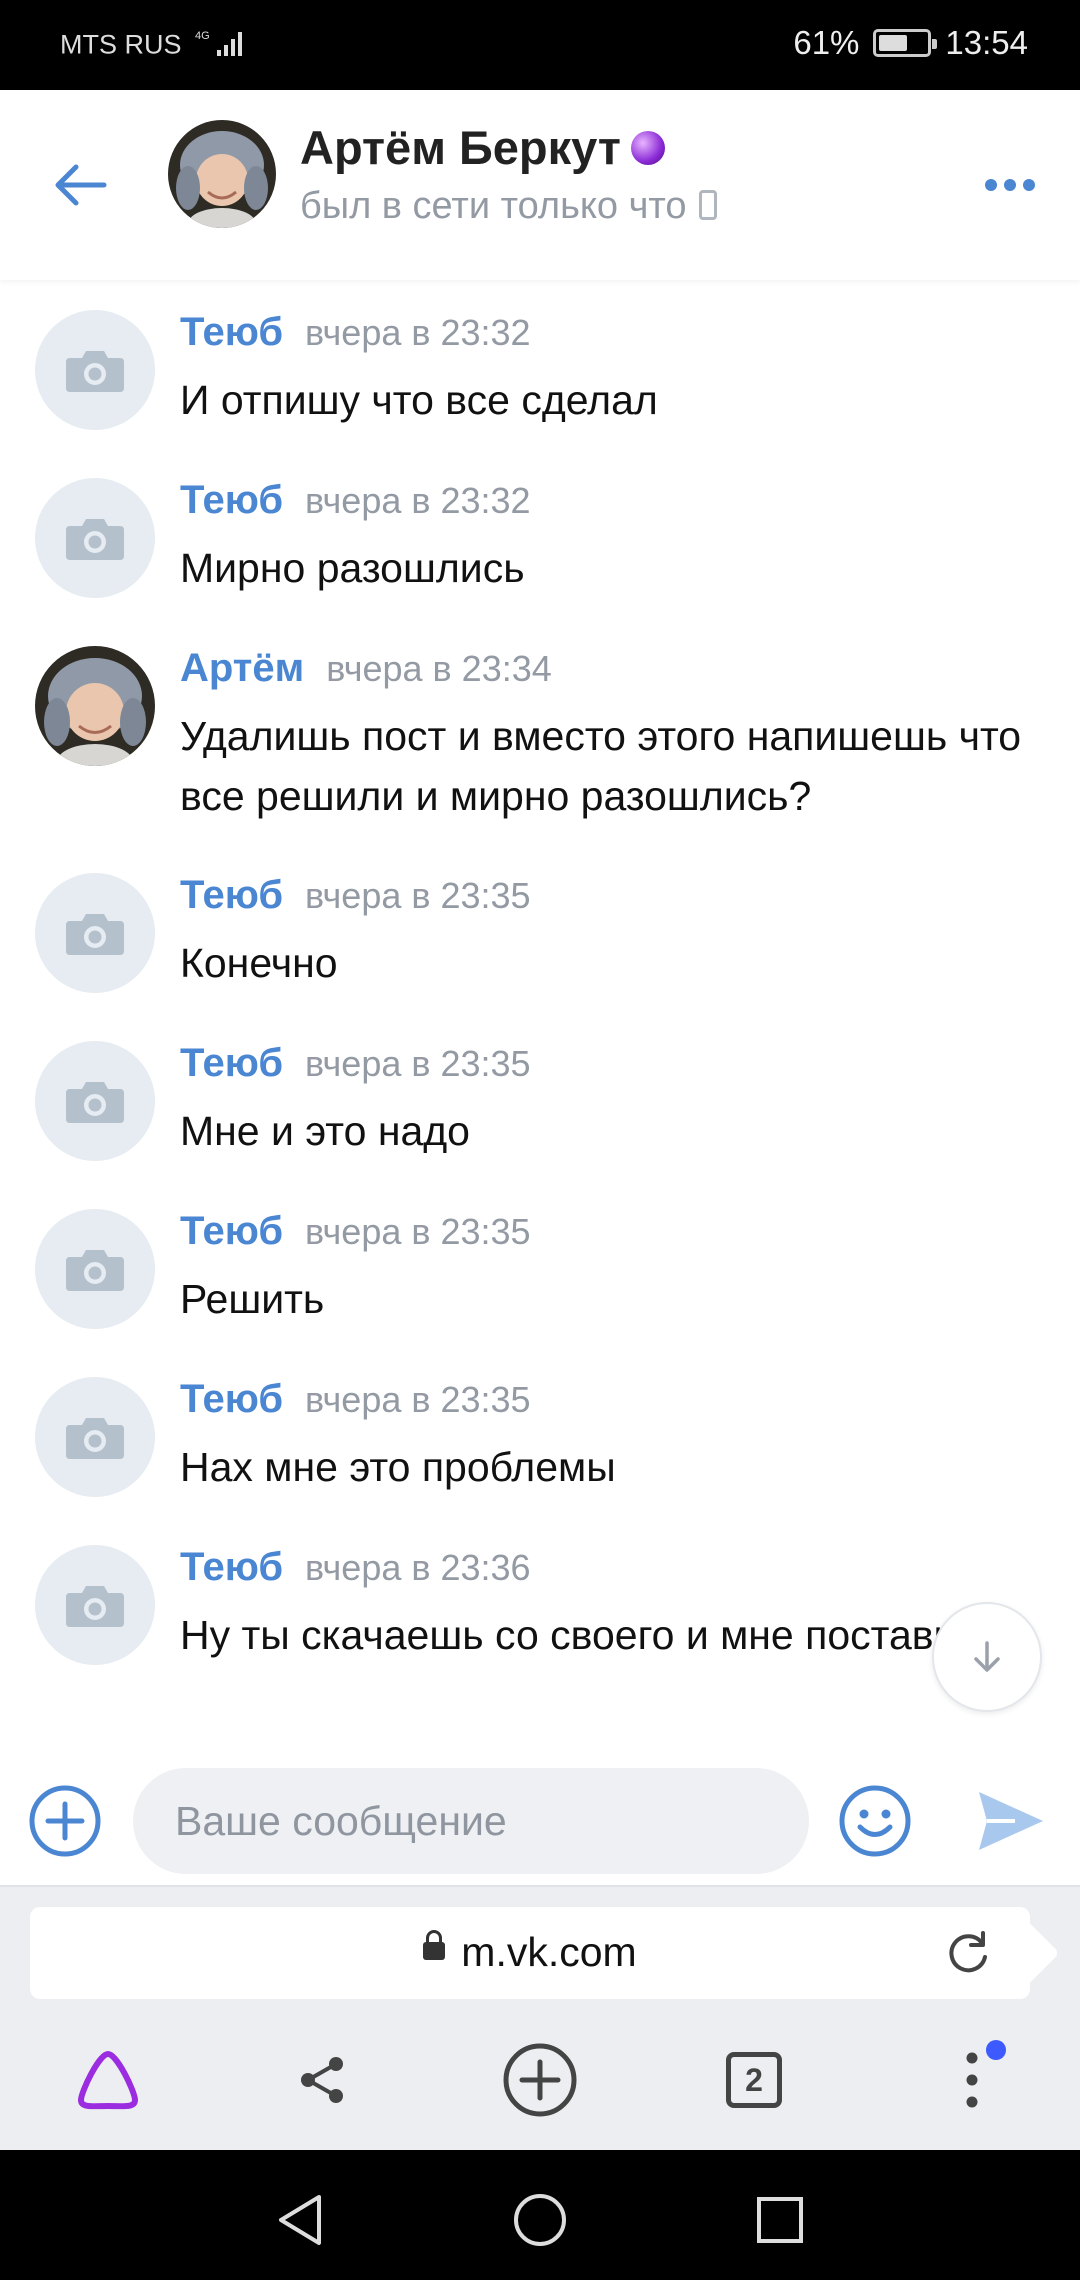  I want to click on system-navigation-bar, so click(540, 2215).